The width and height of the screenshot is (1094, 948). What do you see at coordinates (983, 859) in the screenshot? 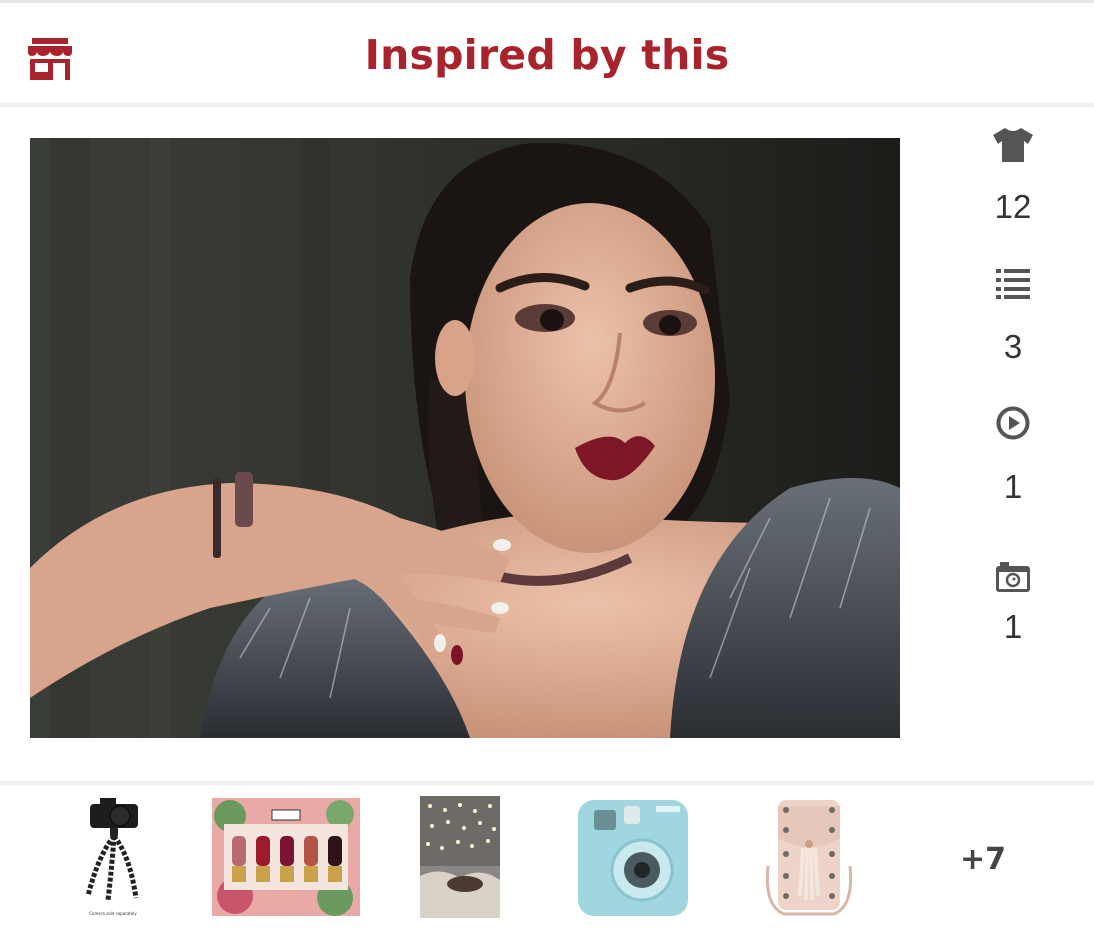
I see `more-products-button: +7` at bounding box center [983, 859].